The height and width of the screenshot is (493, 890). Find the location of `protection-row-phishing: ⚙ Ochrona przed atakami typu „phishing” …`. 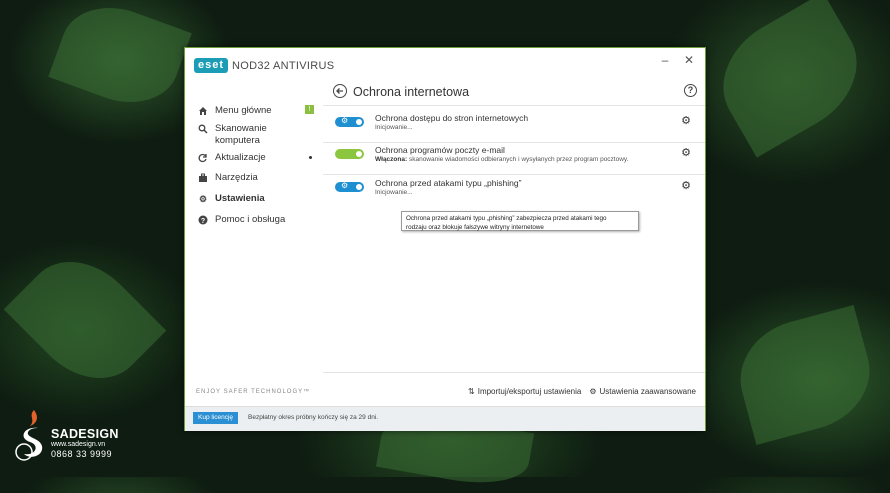

protection-row-phishing: ⚙ Ochrona przed atakami typu „phishing” … is located at coordinates (514, 191).